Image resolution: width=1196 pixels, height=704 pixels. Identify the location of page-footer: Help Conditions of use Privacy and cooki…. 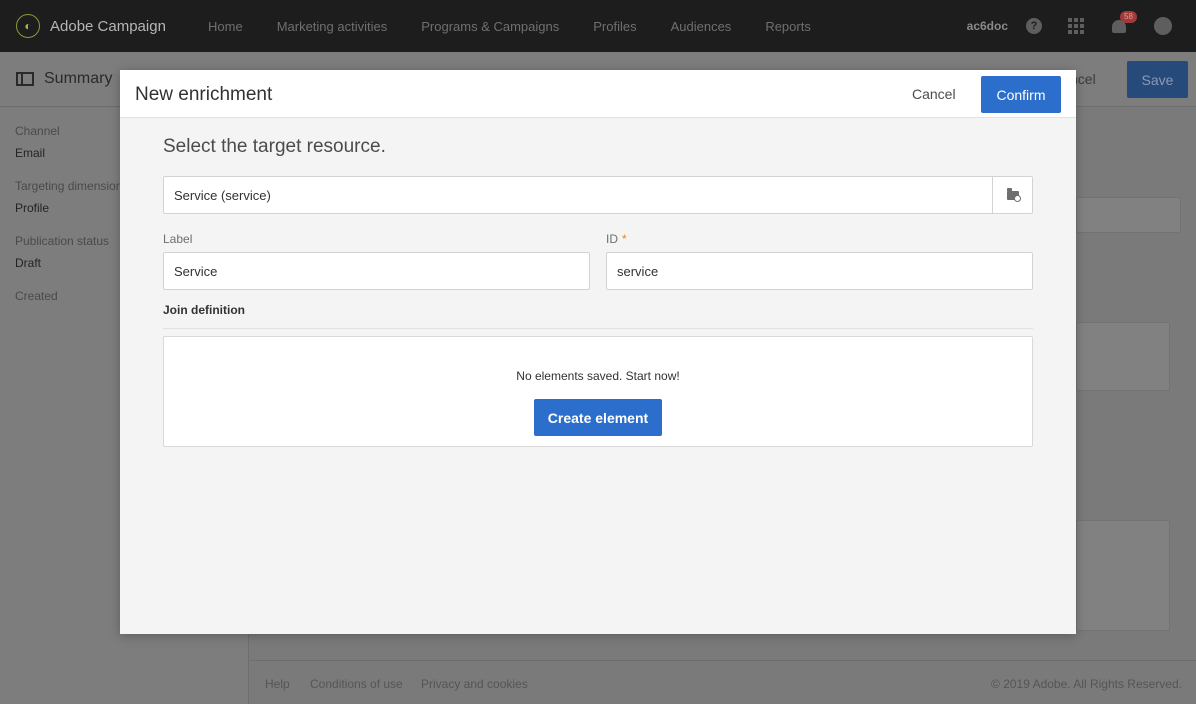
(723, 682).